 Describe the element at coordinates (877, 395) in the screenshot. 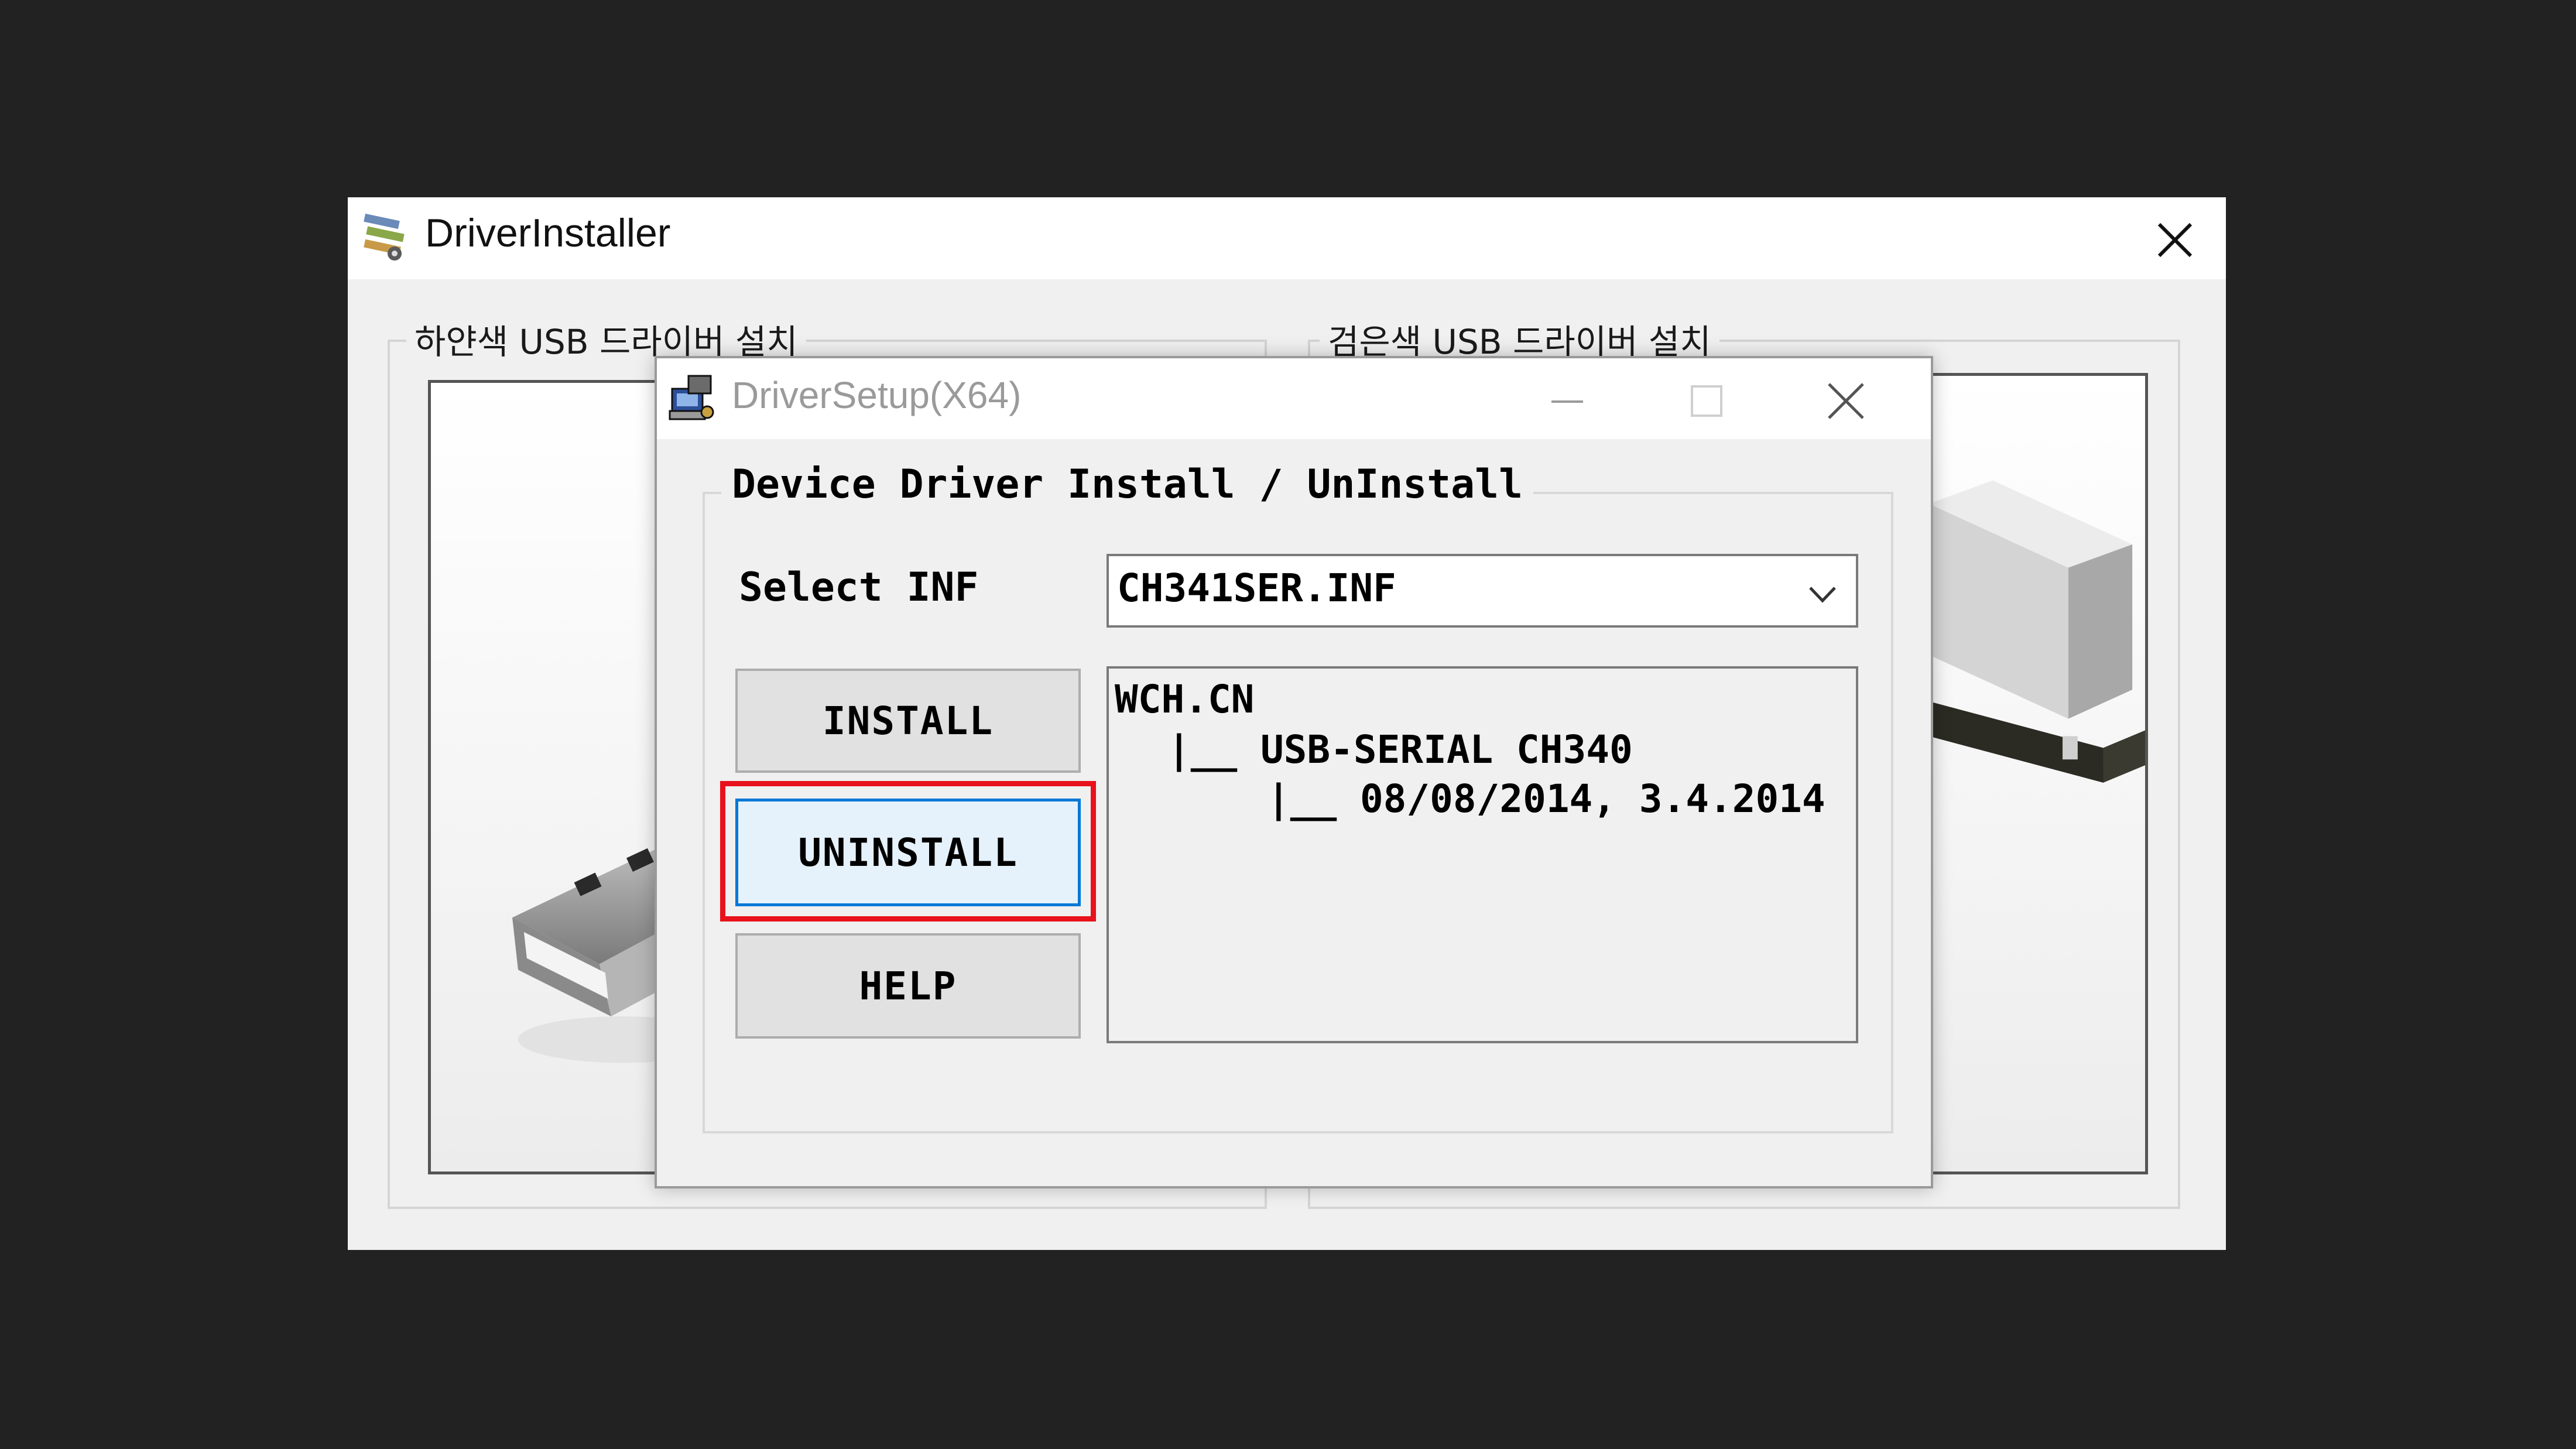

I see `dialog-title: DriverSetup(X64)` at that location.